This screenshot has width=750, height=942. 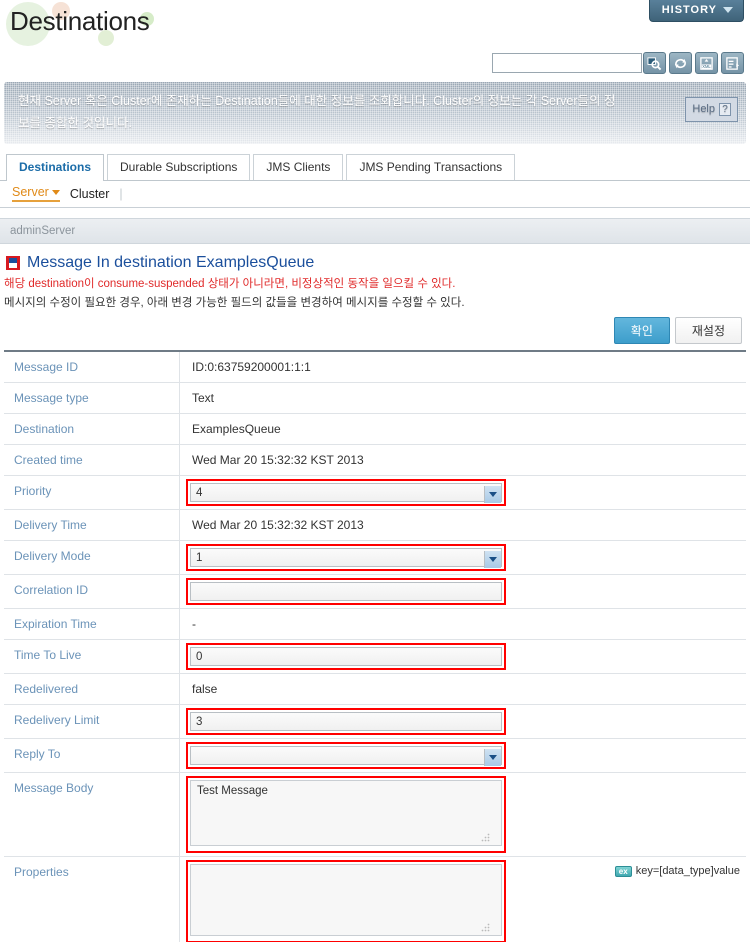 I want to click on static-value-created-time: Wed Mar 20 15:32:32 KST 2013, so click(x=278, y=460).